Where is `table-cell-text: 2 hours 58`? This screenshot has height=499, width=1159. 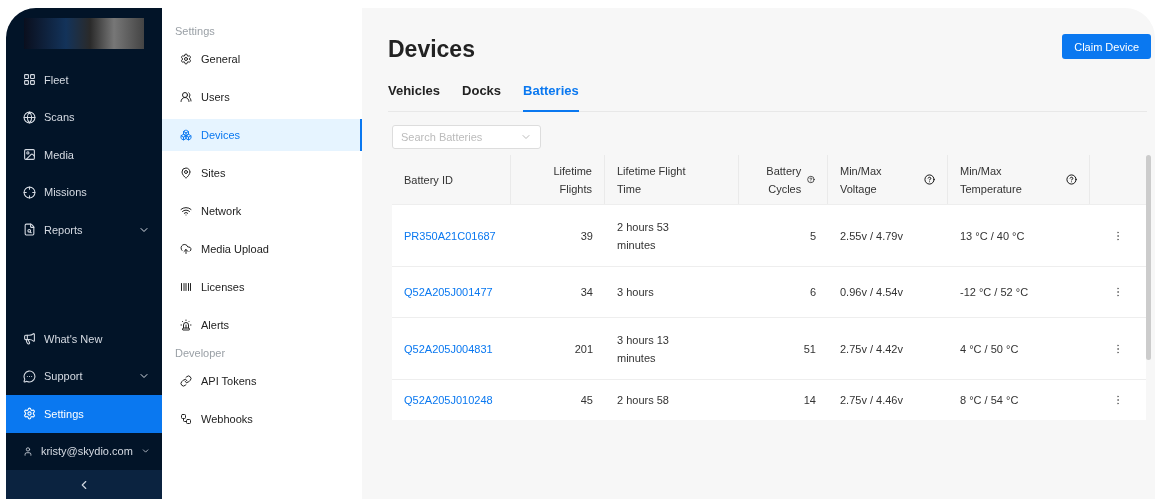 table-cell-text: 2 hours 58 is located at coordinates (643, 400).